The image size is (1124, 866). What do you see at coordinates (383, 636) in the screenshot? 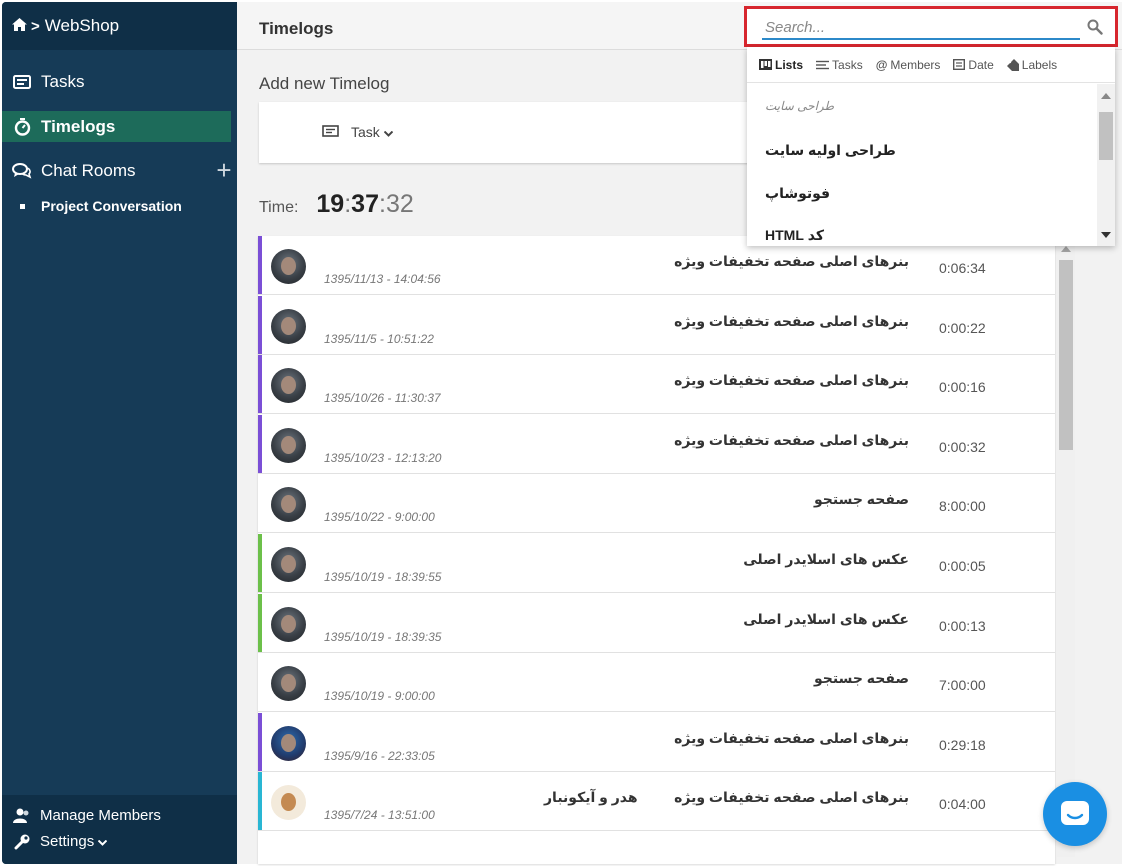
I see `timelog-date: 1395/10/19 - 18:39:35` at bounding box center [383, 636].